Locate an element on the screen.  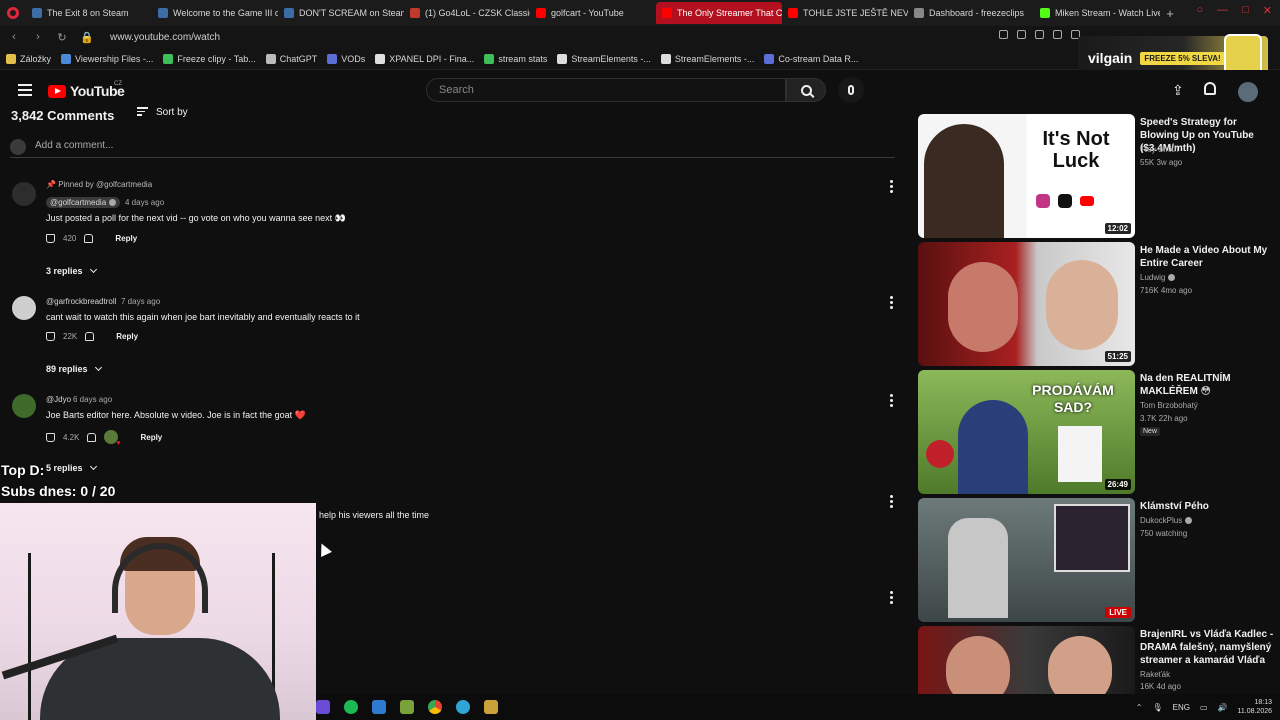
browser-tab: Welcome to the Game III on Steam is located at coordinates (215, 13).